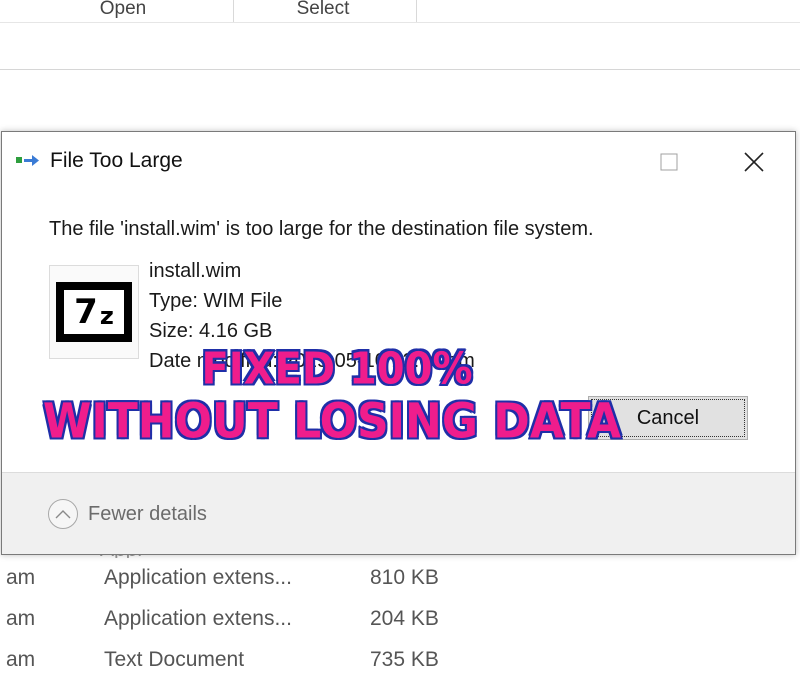 The width and height of the screenshot is (800, 700). I want to click on file-row: am Text Document 735 KB, so click(400, 662).